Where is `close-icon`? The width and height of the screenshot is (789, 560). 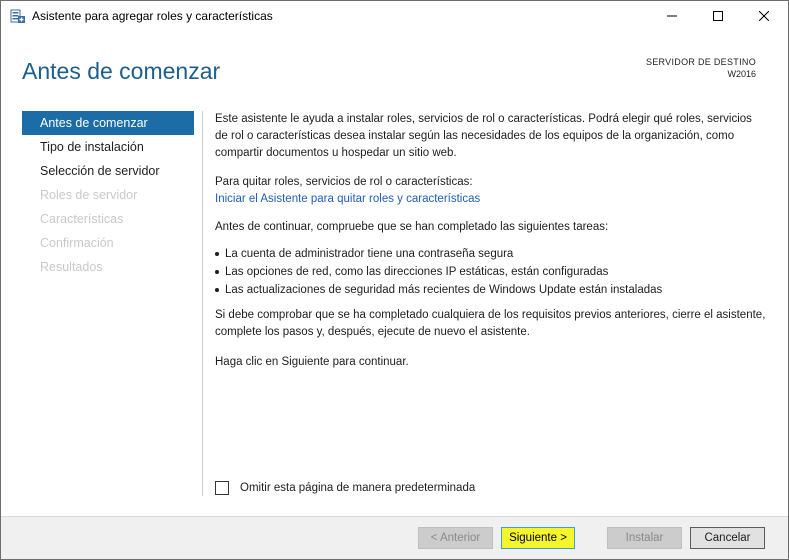 close-icon is located at coordinates (764, 16).